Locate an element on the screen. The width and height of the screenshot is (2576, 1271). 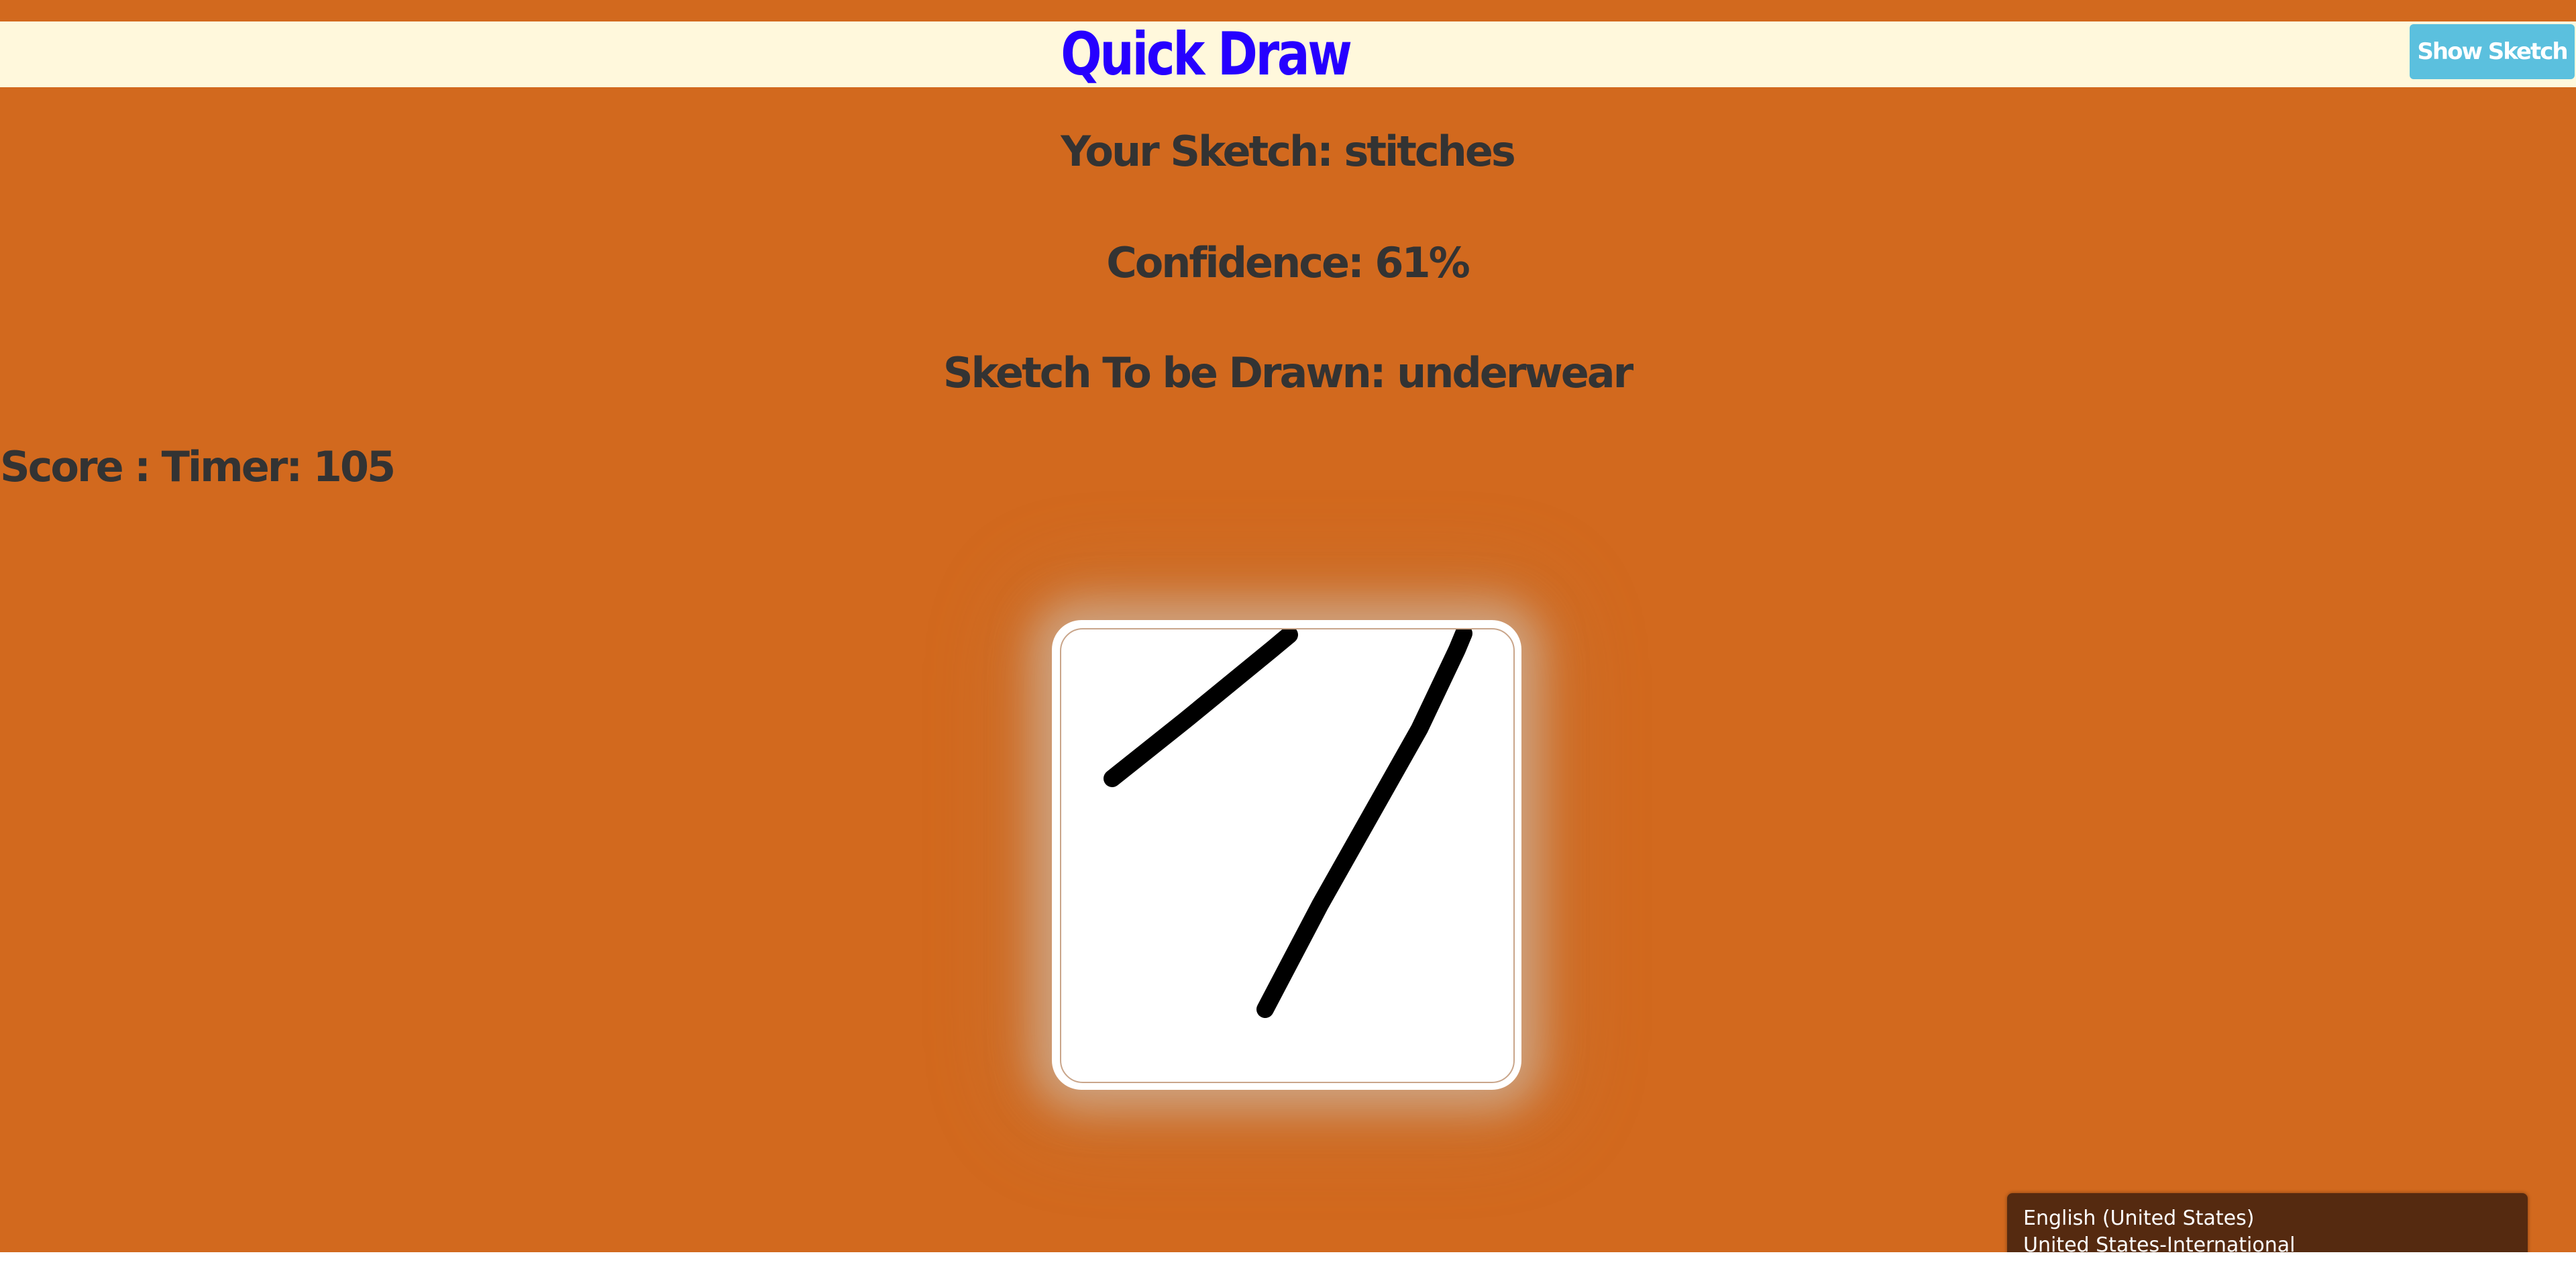
confidence-label: Confidence: 61% is located at coordinates (1288, 262).